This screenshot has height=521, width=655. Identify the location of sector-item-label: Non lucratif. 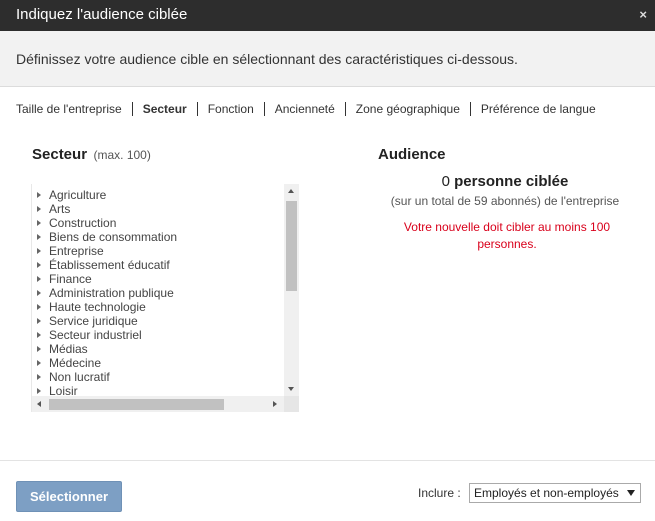
(79, 377).